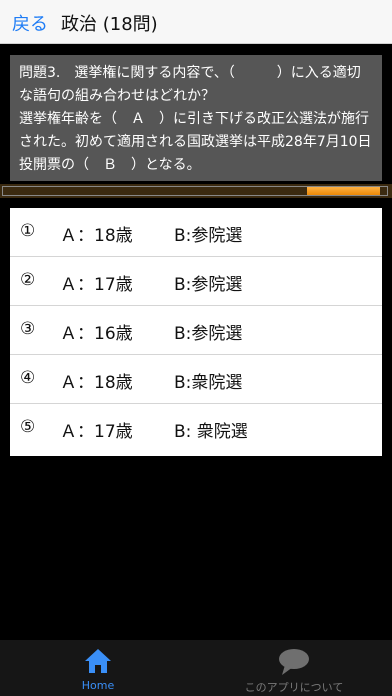 The width and height of the screenshot is (392, 696). What do you see at coordinates (28, 427) in the screenshot?
I see `choice-number: ⑤` at bounding box center [28, 427].